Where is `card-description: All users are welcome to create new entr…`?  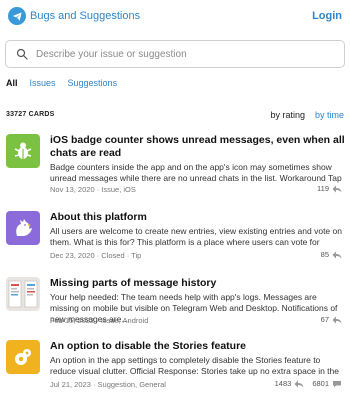
card-description: All users are welcome to create new entr… is located at coordinates (196, 236).